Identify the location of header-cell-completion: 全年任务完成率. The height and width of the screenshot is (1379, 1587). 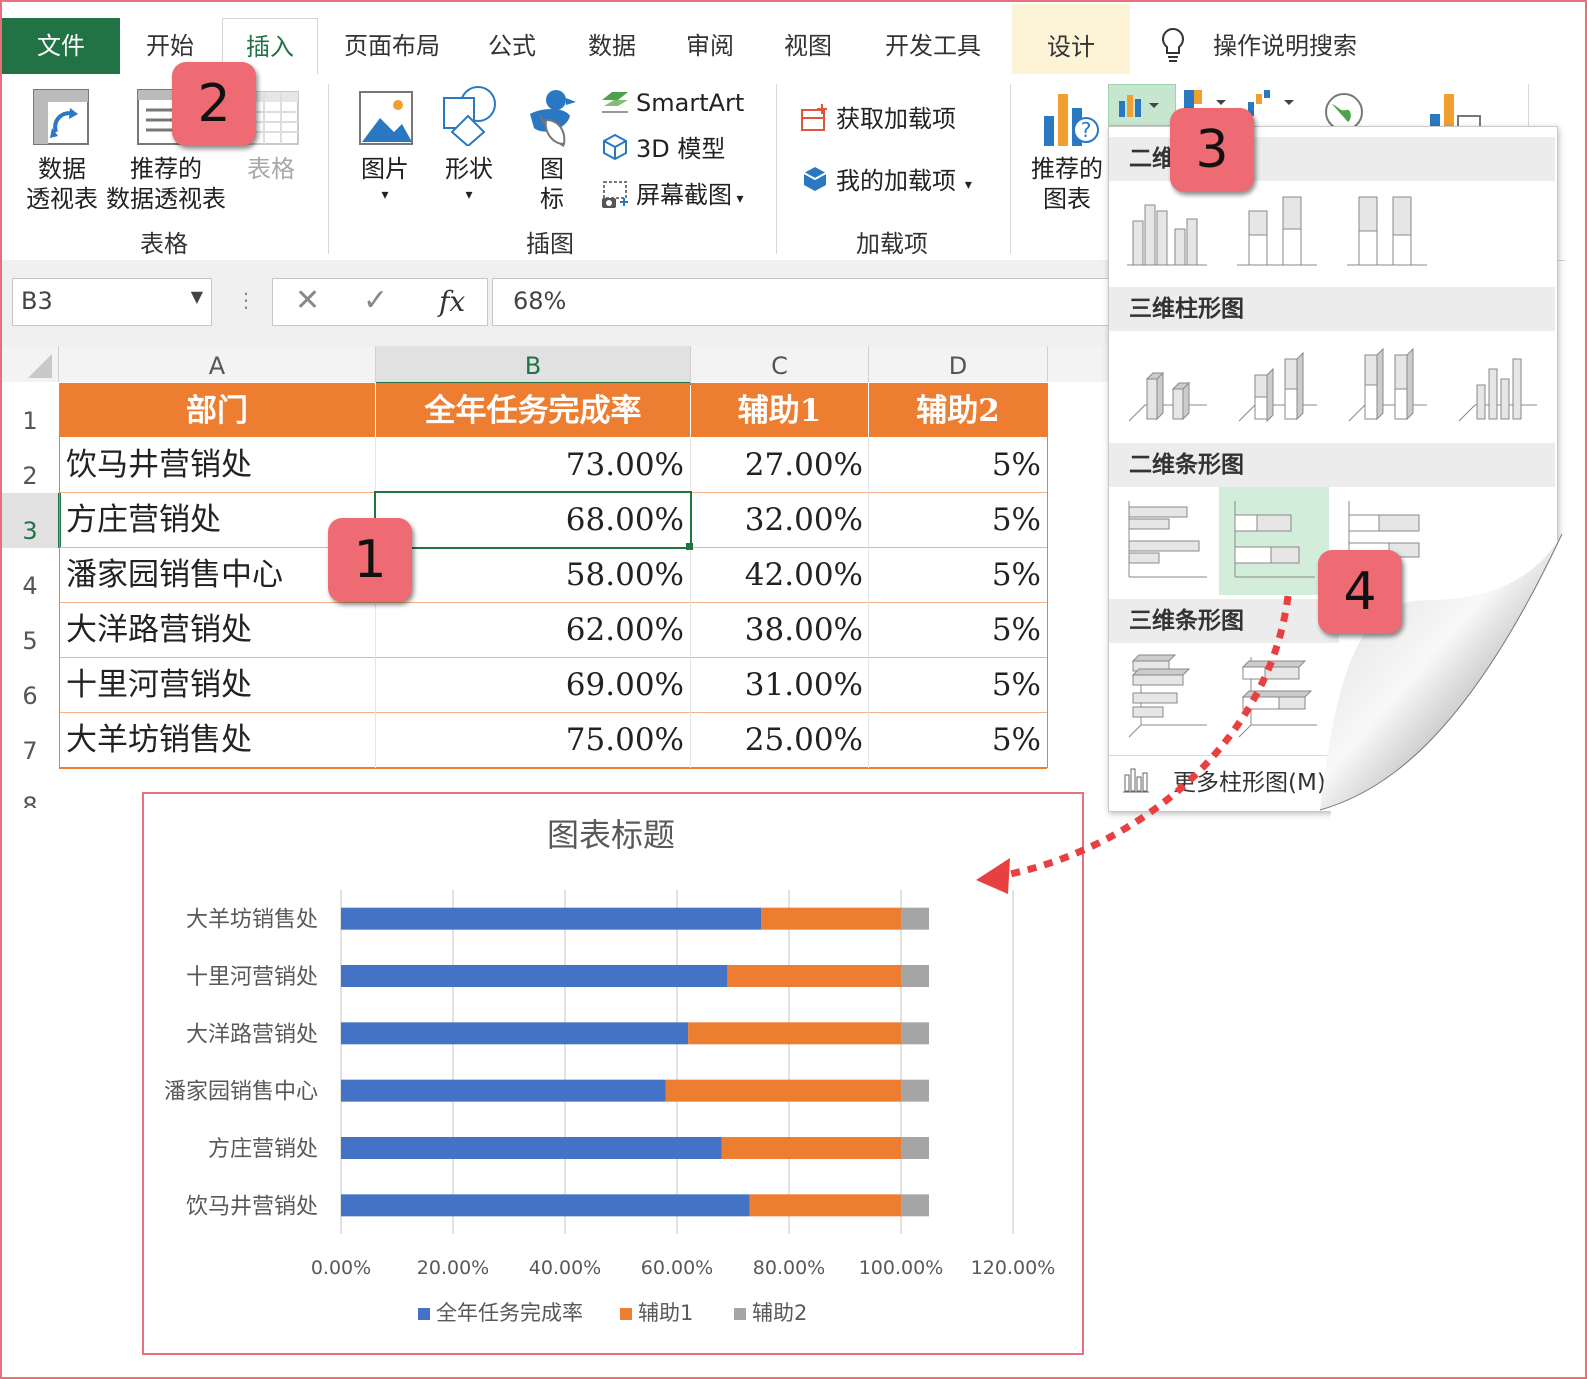
(533, 410).